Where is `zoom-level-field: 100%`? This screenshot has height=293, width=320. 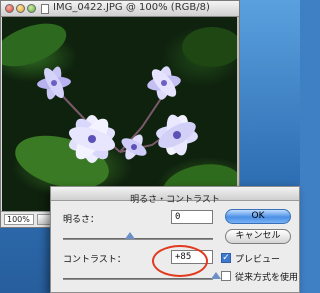 zoom-level-field: 100% is located at coordinates (19, 219).